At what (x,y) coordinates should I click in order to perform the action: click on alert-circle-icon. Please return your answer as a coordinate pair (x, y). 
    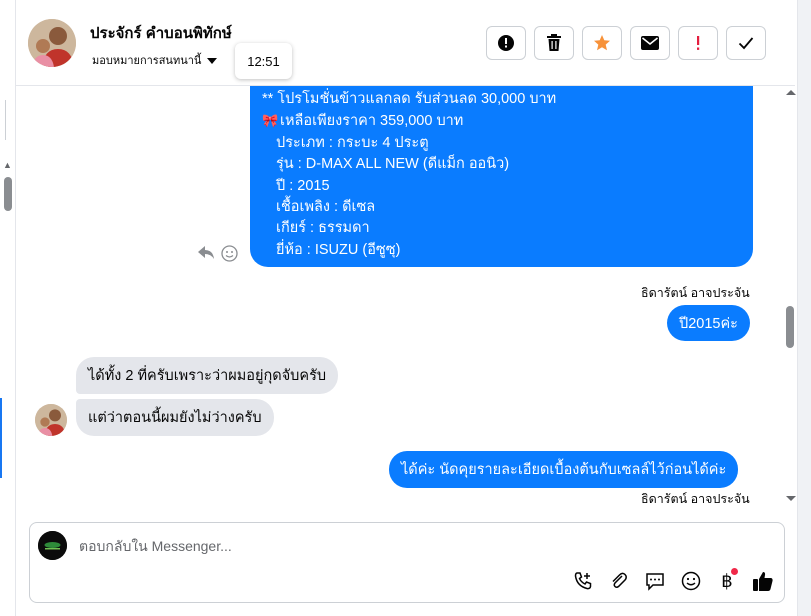
    Looking at the image, I should click on (506, 43).